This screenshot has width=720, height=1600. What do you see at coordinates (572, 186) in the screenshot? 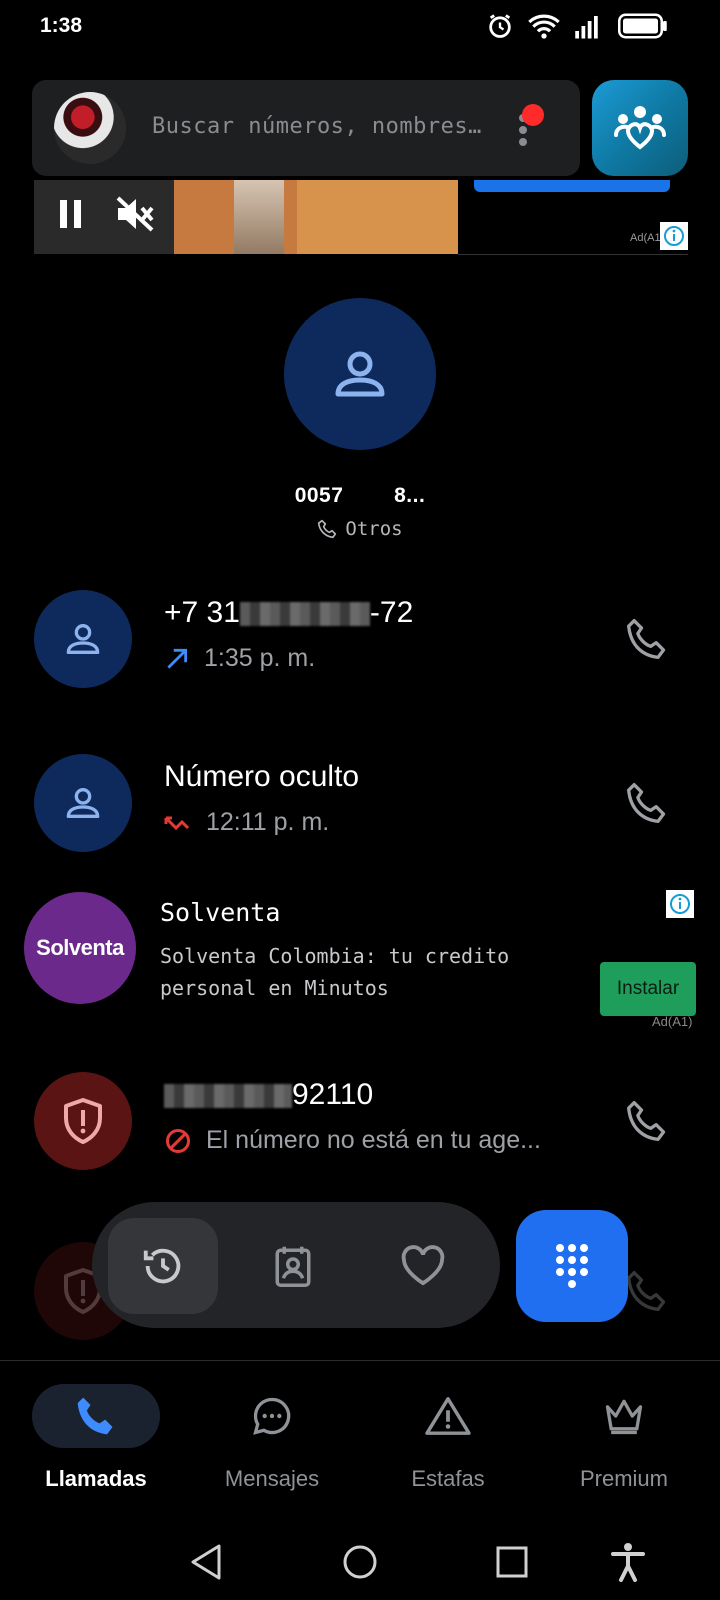
I see `ad-cta-strip` at bounding box center [572, 186].